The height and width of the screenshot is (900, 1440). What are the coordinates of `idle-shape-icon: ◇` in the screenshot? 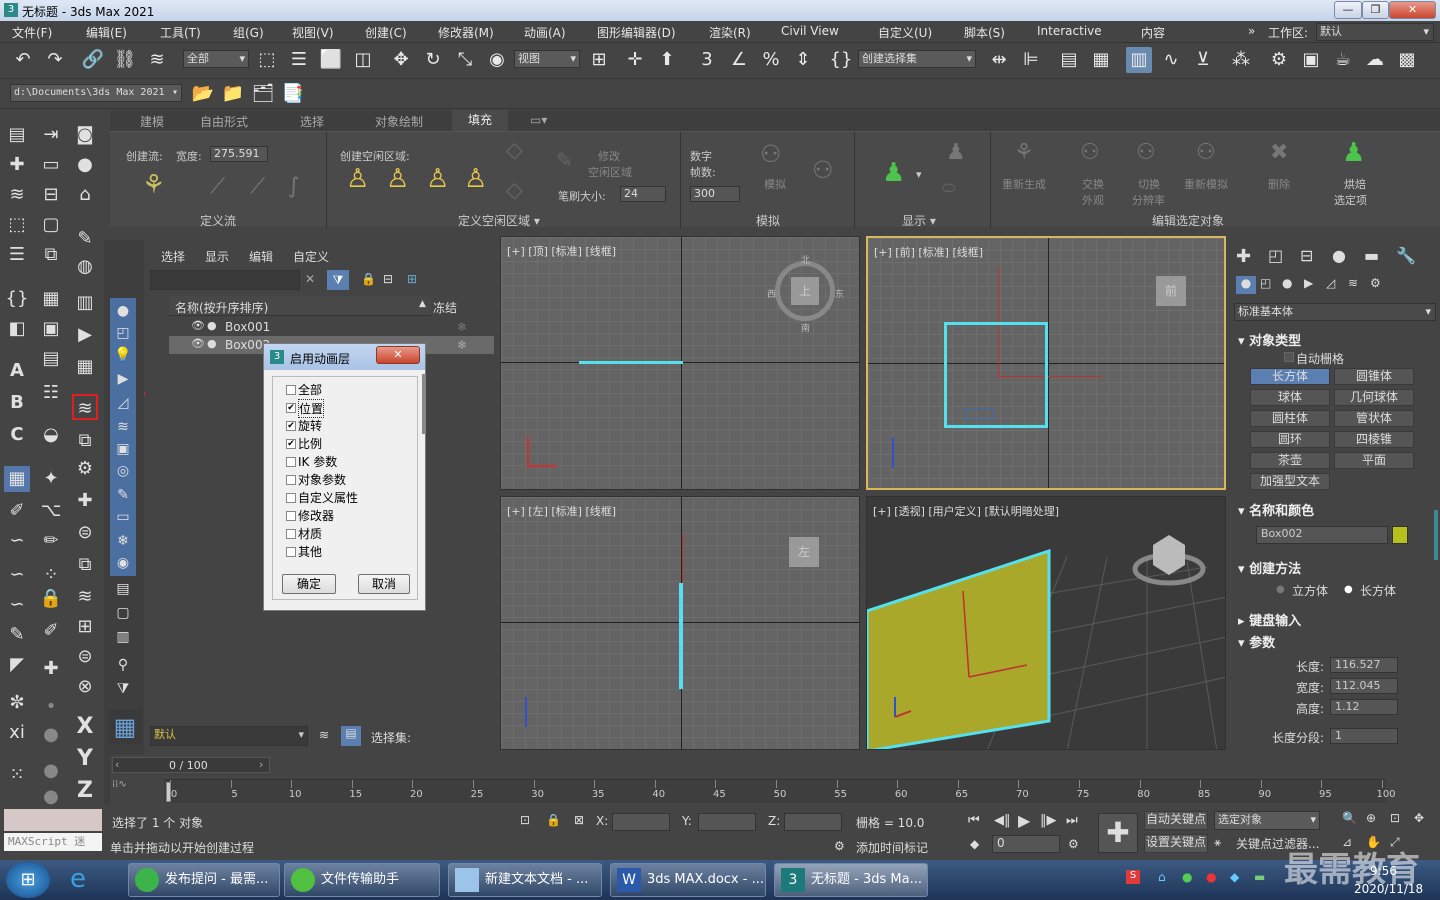 It's located at (514, 150).